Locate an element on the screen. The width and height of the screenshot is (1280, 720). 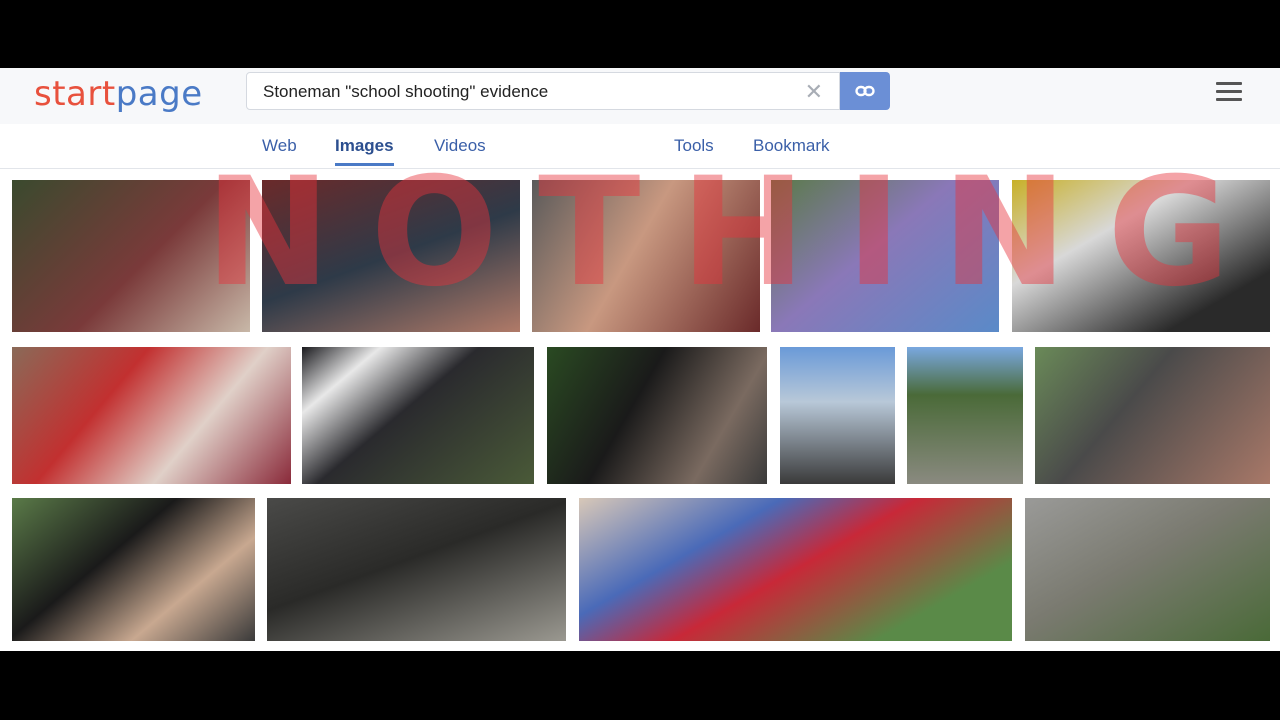
logo-part-start: start is located at coordinates (75, 94).